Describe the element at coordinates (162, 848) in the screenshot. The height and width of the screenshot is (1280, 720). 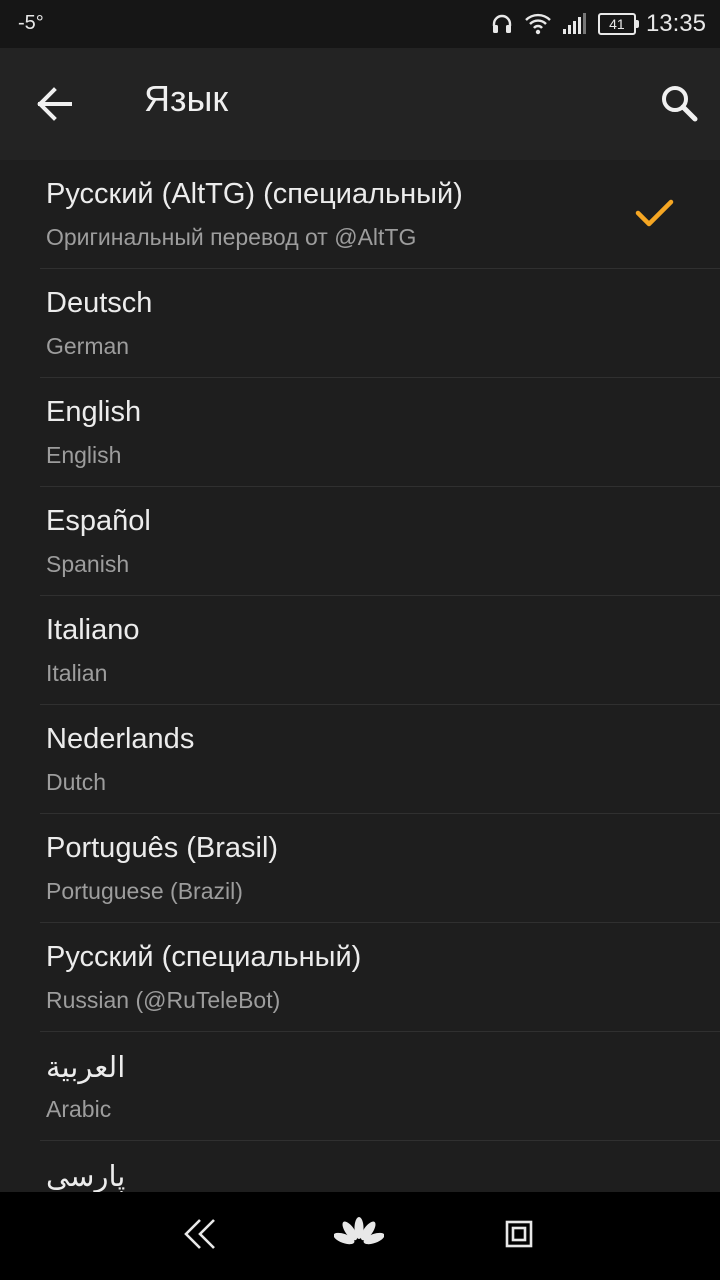
I see `language-name: Português (Brasil)` at that location.